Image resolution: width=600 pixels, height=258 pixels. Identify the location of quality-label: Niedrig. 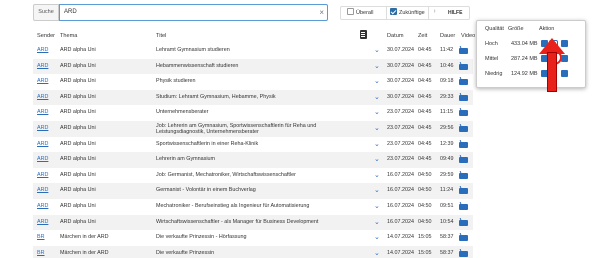
(494, 74).